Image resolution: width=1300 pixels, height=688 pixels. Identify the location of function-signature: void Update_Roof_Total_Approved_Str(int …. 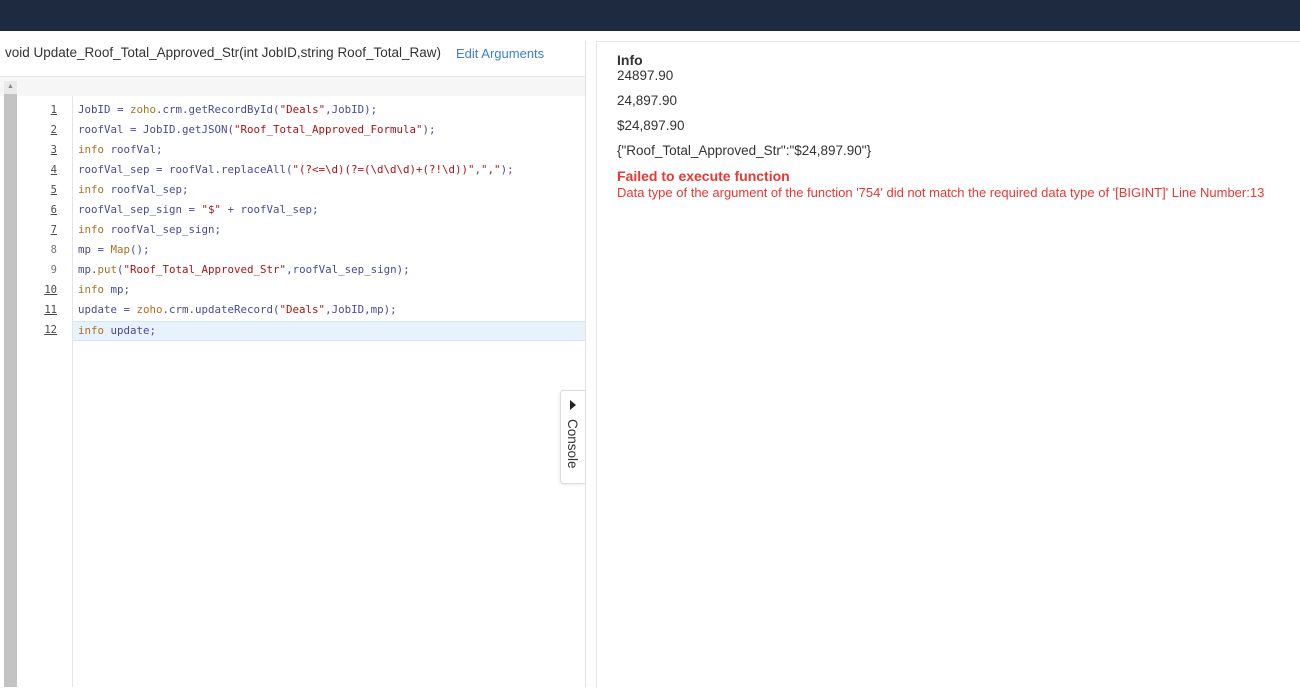
(223, 52).